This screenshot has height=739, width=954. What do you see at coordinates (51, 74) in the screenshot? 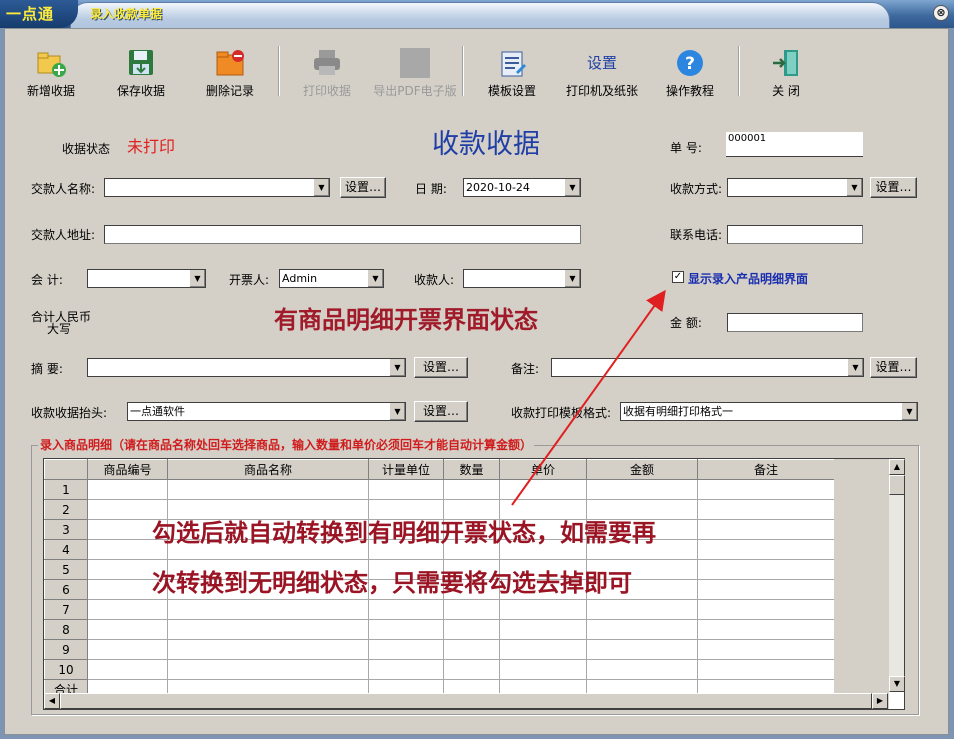
I see `new-receipt-button: 新增收据` at bounding box center [51, 74].